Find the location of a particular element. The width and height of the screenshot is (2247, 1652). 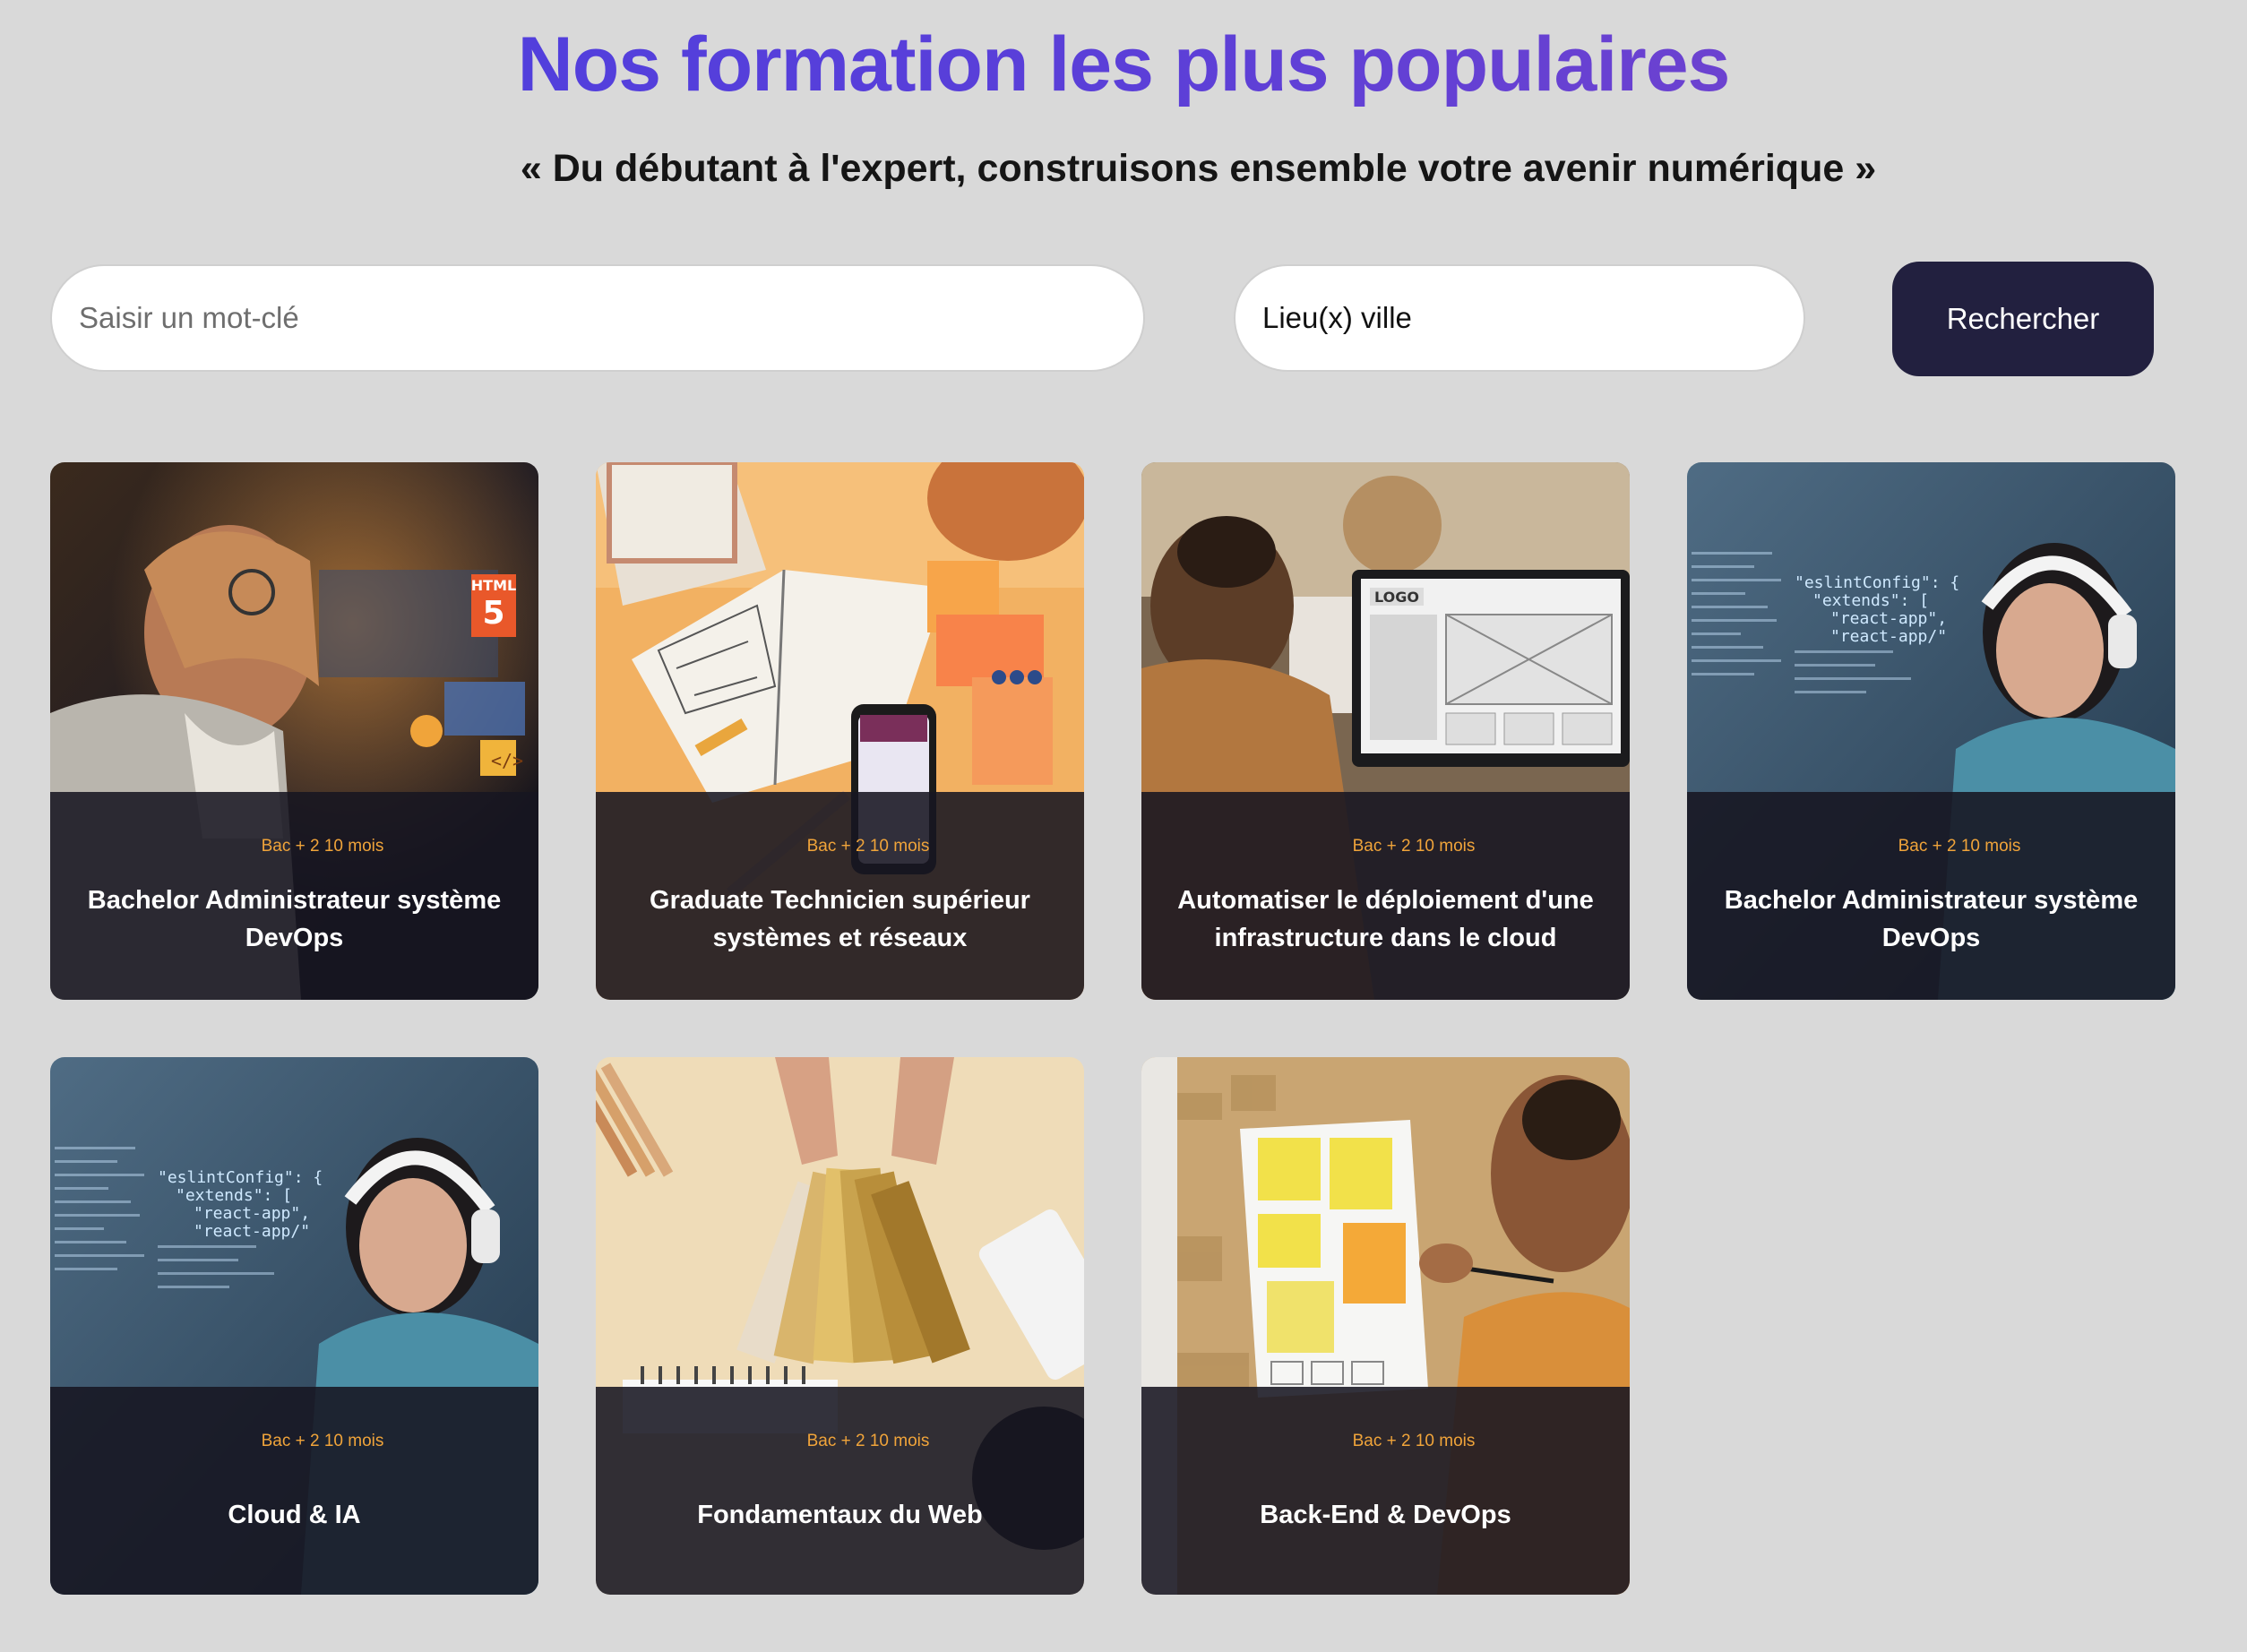

keyword-search-input is located at coordinates (597, 318).